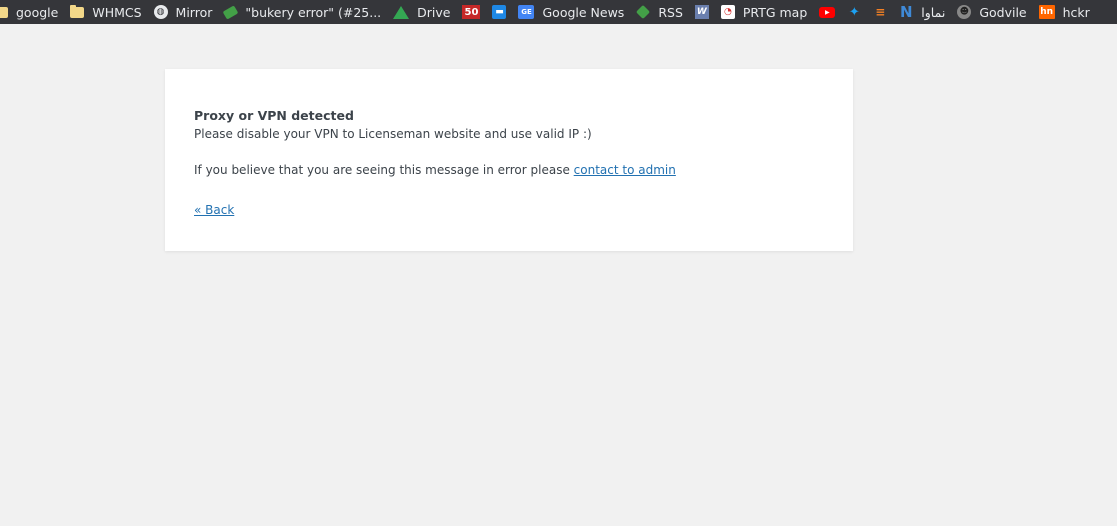 This screenshot has height=526, width=1117. I want to click on bookmark-stackoverflow: ≡, so click(882, 12).